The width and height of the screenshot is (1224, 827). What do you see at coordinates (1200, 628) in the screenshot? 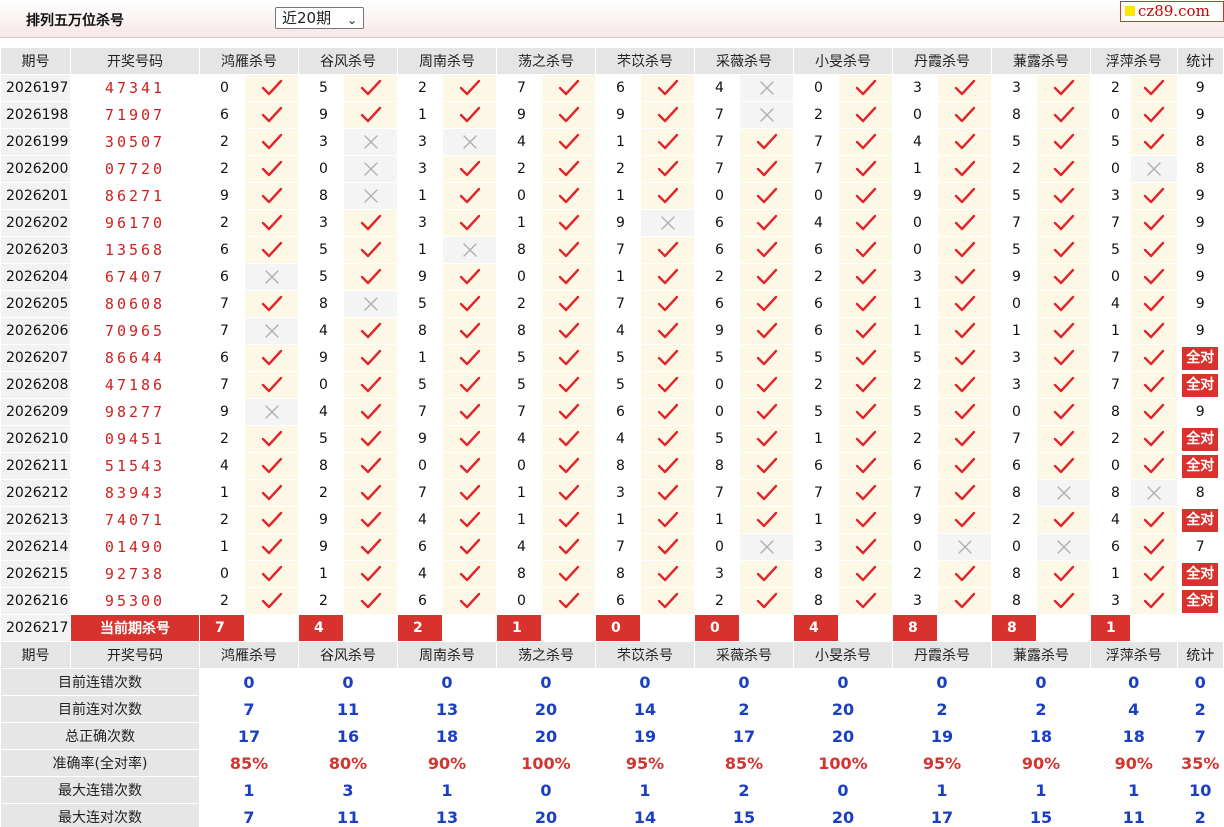
I see `current-stat-empty` at bounding box center [1200, 628].